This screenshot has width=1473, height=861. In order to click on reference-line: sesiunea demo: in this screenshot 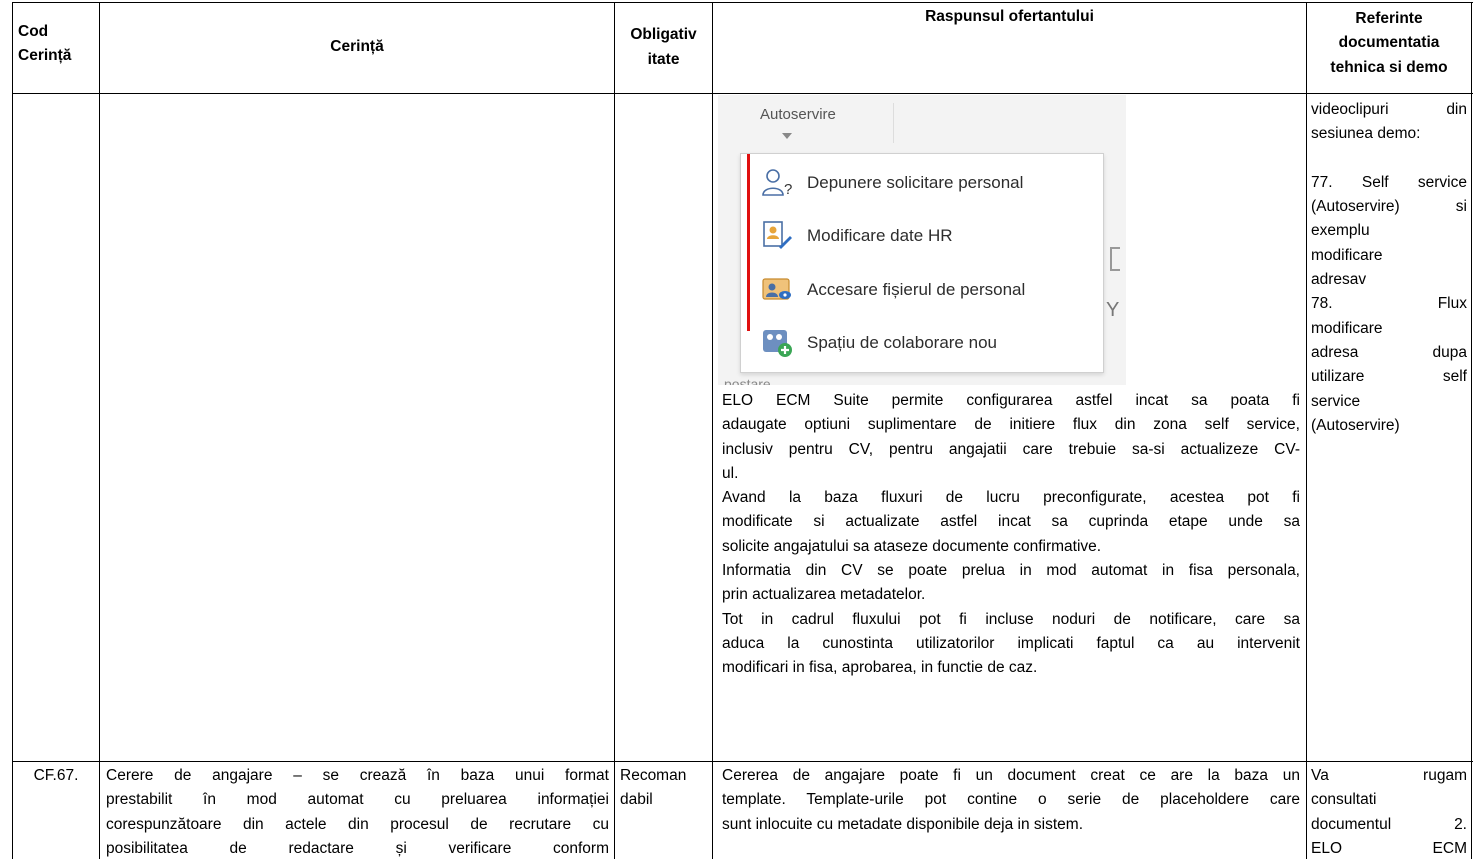, I will do `click(1366, 134)`.